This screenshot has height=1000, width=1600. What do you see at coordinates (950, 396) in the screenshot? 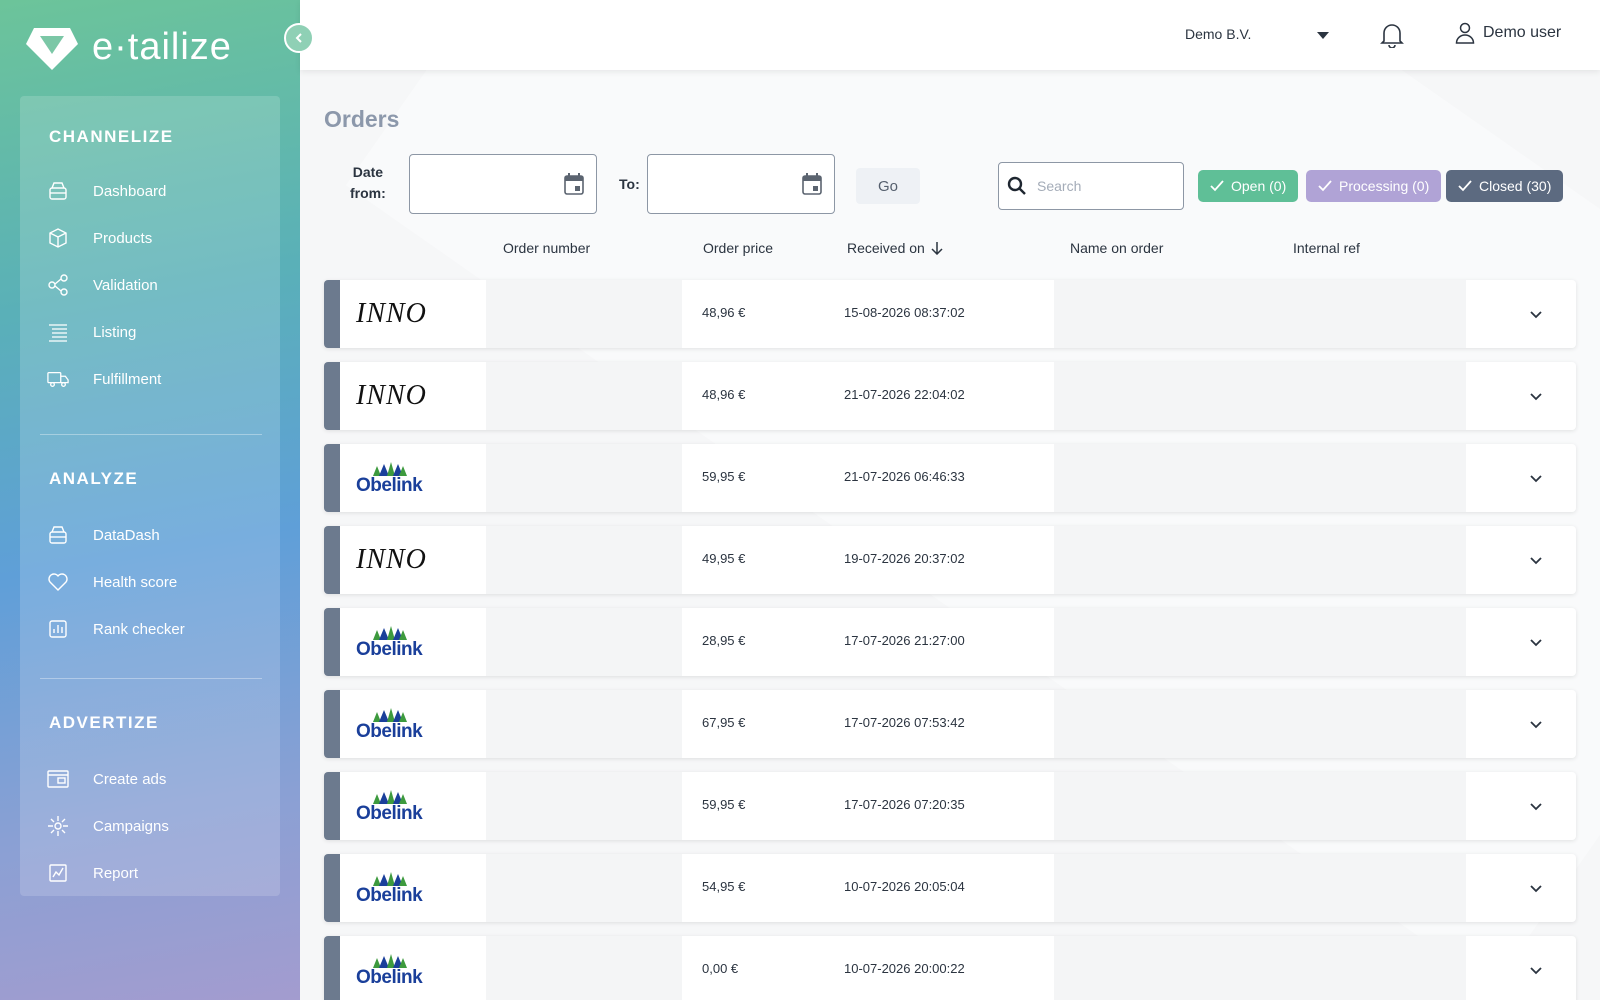
I see `table-row: INNO 48,96 € 21-07-2026 22:04:02` at bounding box center [950, 396].